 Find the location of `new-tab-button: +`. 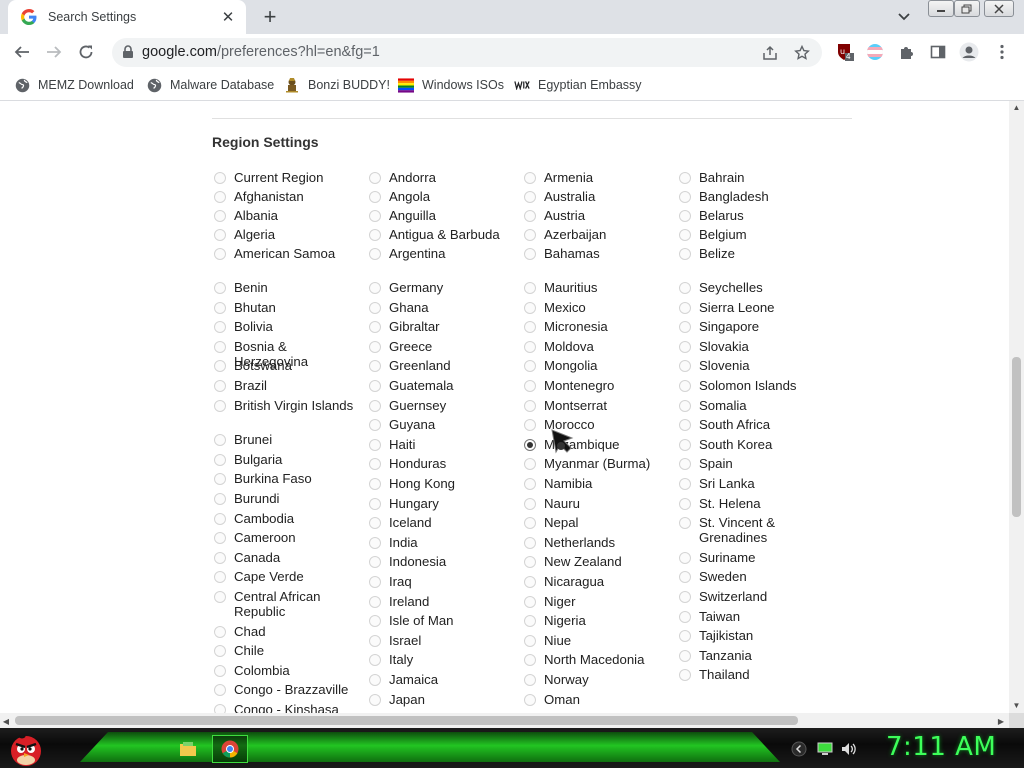

new-tab-button: + is located at coordinates (270, 16).